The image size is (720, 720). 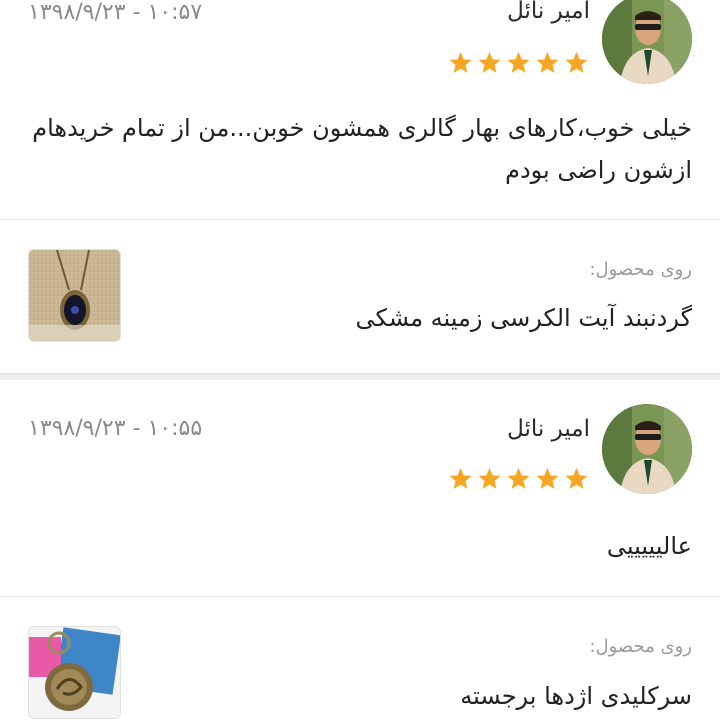 I want to click on review-comment: عالیییییی, so click(x=649, y=546).